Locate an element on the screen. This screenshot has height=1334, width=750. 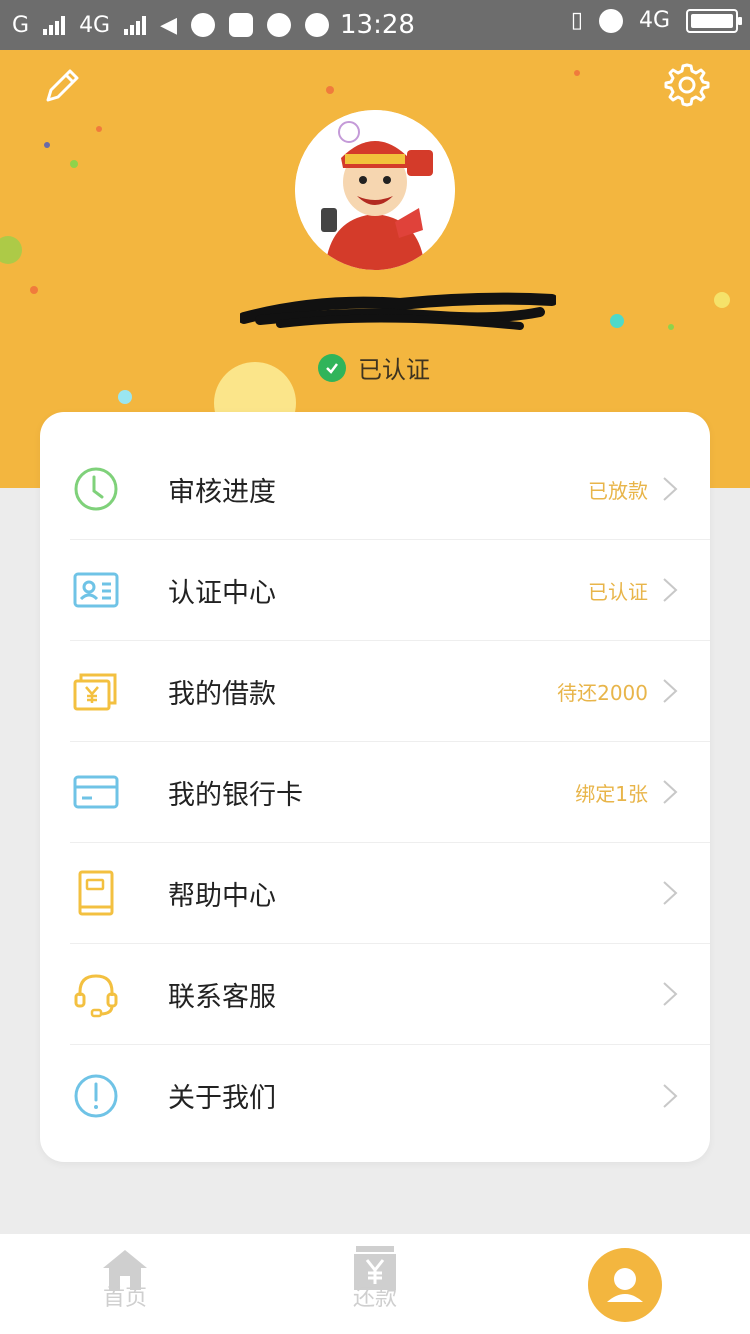
clock-icon is located at coordinates (96, 489).